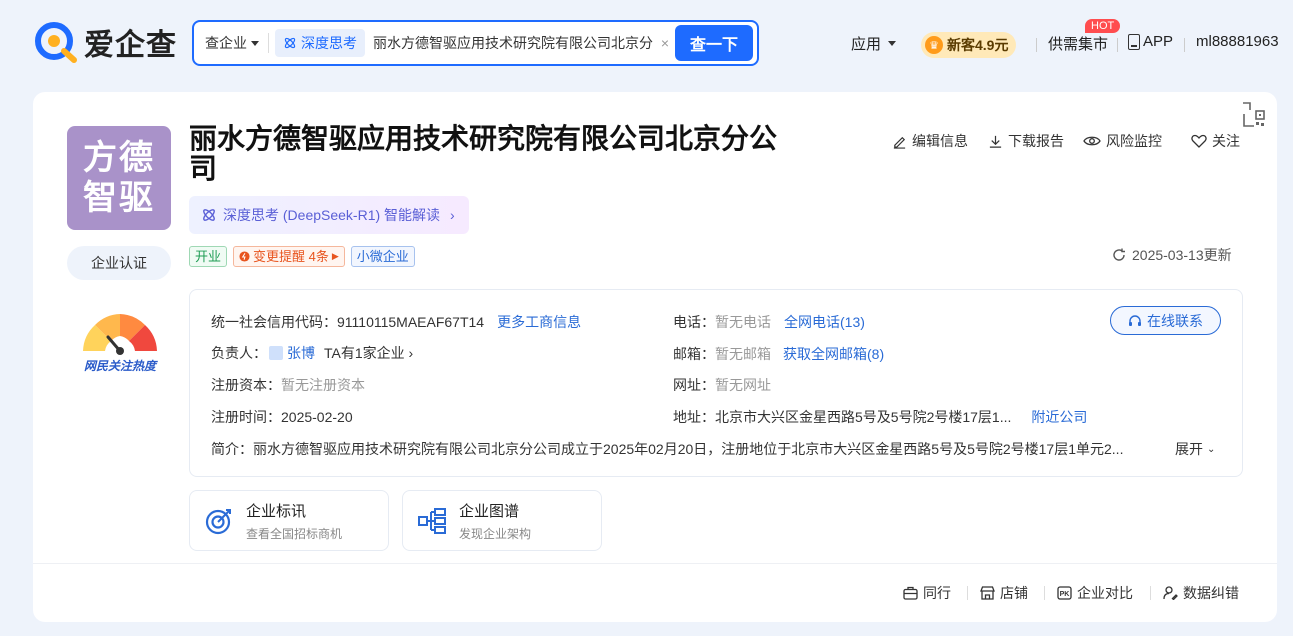 The width and height of the screenshot is (1293, 636). What do you see at coordinates (655, 563) in the screenshot?
I see `card-divider` at bounding box center [655, 563].